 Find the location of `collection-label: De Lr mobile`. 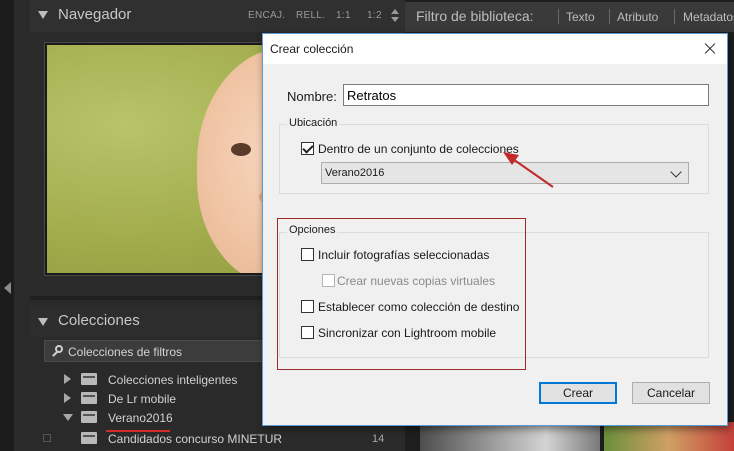

collection-label: De Lr mobile is located at coordinates (142, 399).